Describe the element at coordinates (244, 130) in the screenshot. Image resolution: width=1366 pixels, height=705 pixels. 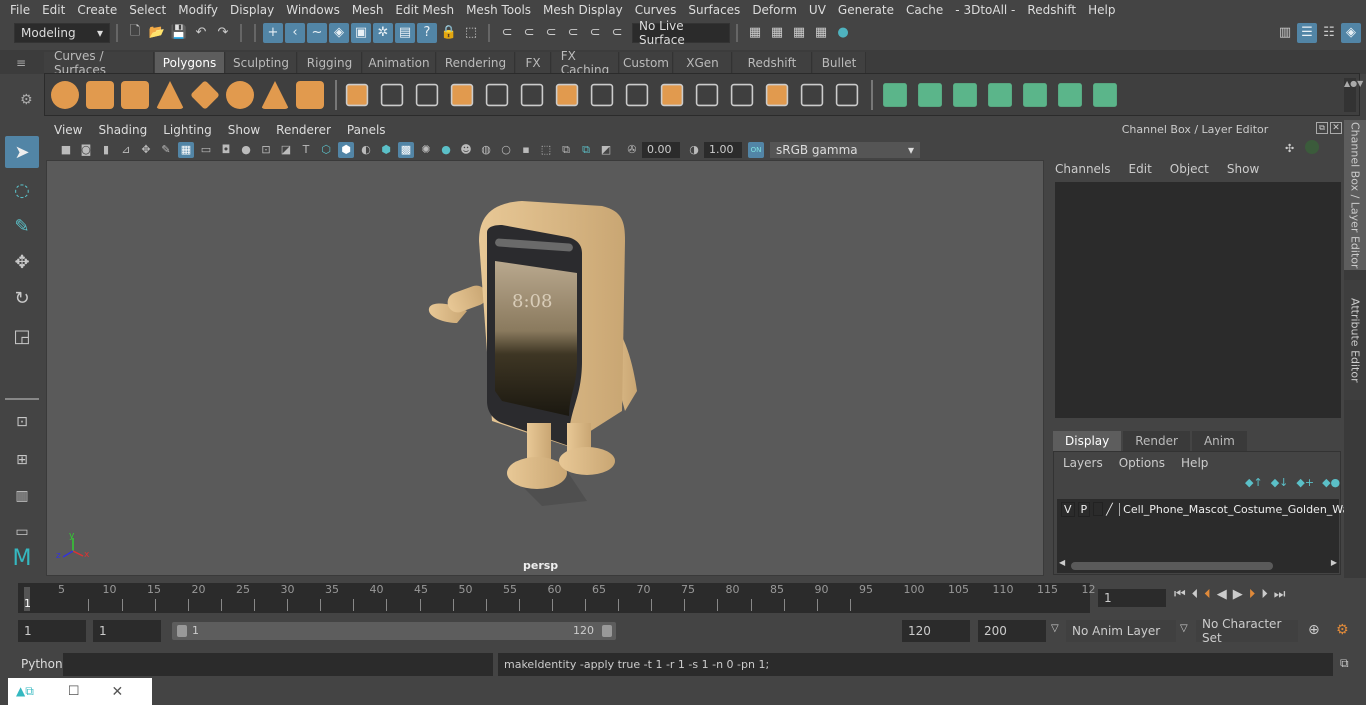
I see `viewport-menu-show: Show` at that location.